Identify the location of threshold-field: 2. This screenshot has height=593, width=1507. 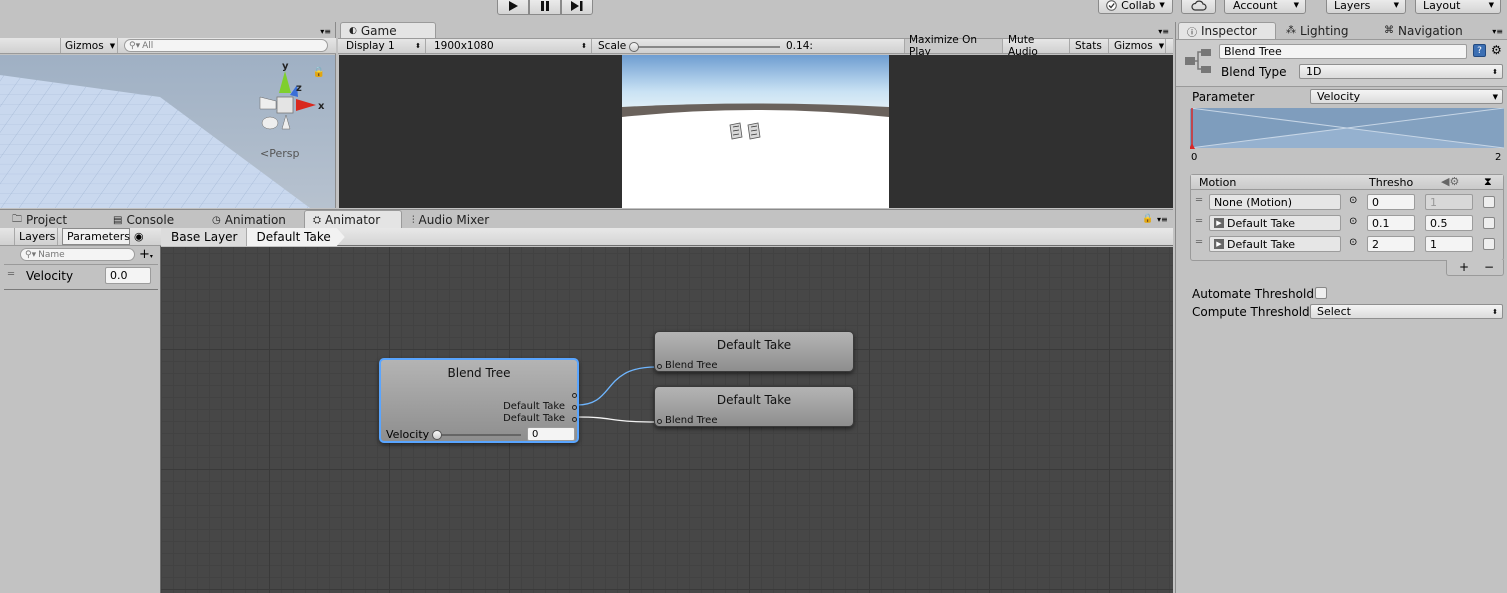
(1391, 244).